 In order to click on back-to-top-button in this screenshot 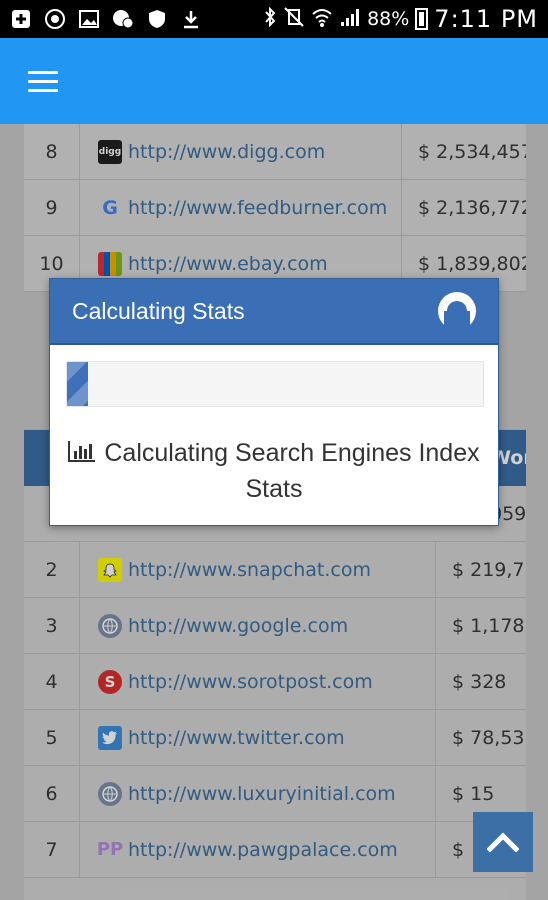, I will do `click(503, 842)`.